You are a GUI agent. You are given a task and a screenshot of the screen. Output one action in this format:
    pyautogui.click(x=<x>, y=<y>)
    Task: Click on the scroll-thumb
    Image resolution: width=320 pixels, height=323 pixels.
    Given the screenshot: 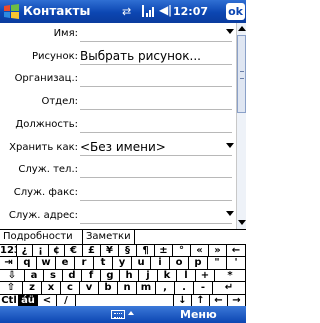 What is the action you would take?
    pyautogui.click(x=241, y=74)
    